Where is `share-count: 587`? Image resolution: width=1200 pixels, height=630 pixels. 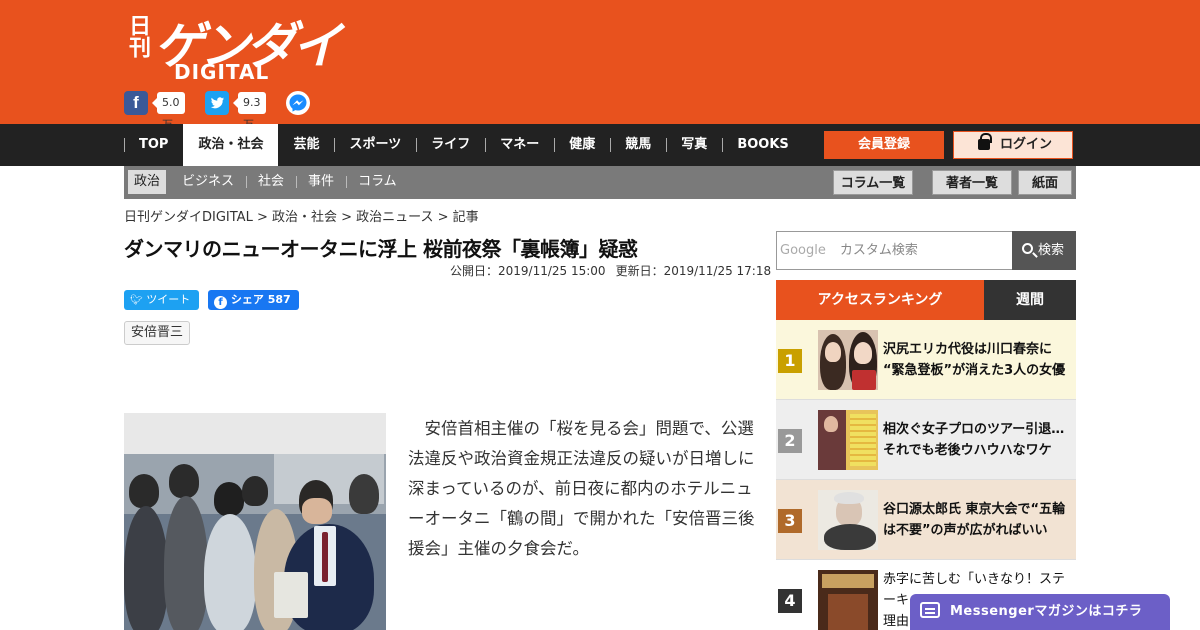
share-count: 587 is located at coordinates (279, 299).